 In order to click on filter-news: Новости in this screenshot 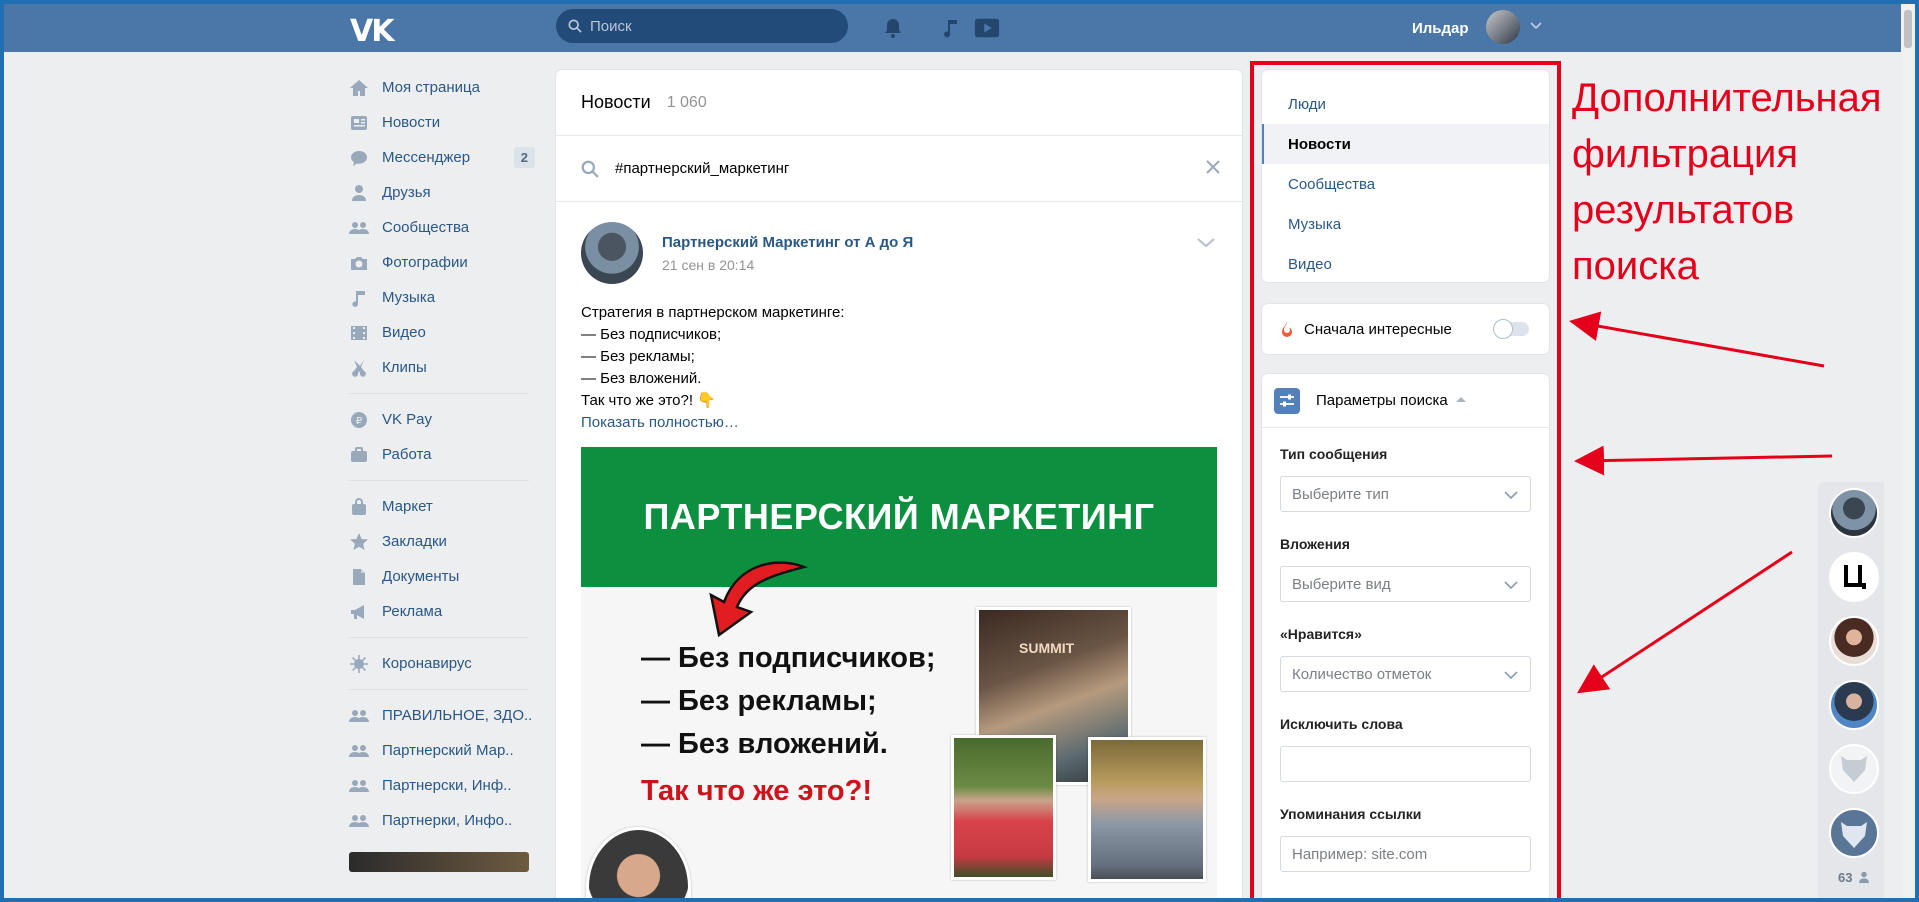, I will do `click(1405, 144)`.